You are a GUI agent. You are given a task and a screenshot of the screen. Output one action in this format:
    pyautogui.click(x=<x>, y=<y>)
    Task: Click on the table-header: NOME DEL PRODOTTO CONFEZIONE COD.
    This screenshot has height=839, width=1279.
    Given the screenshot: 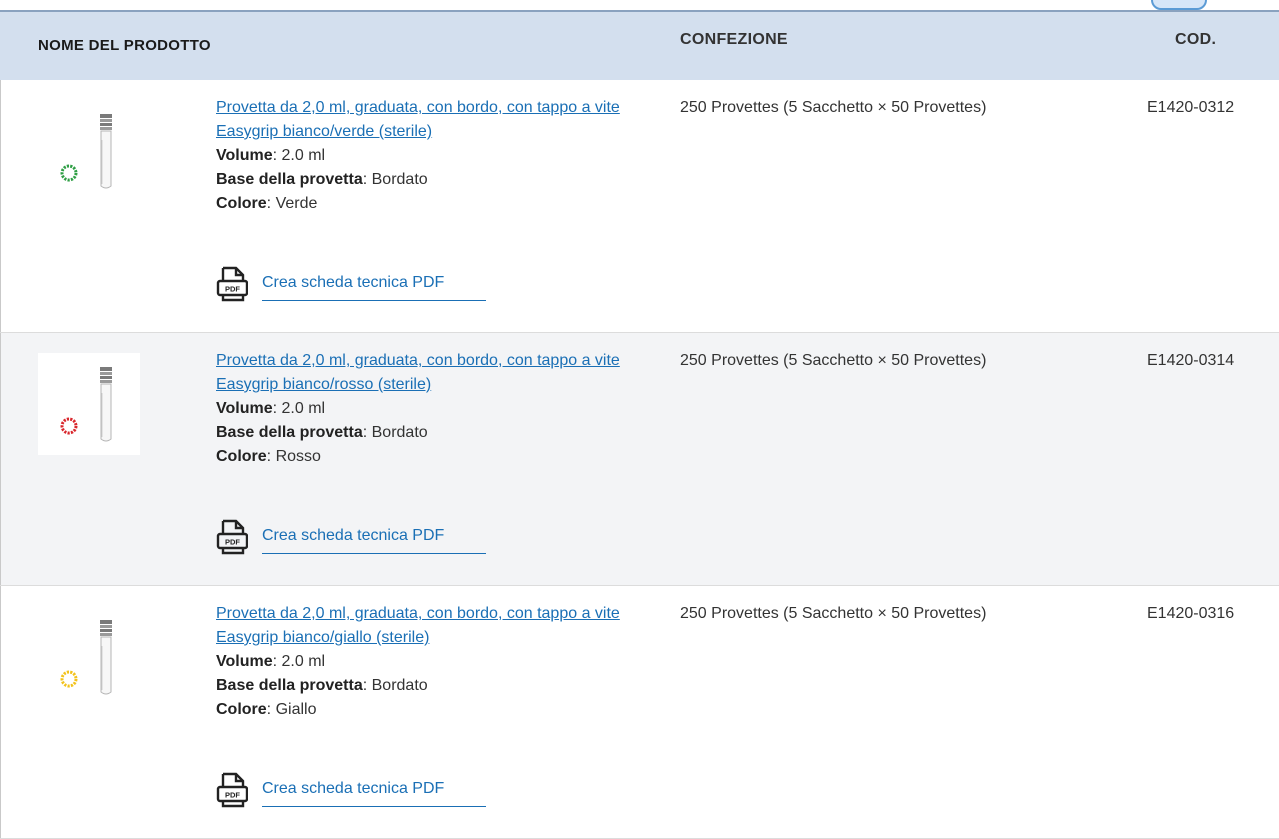 What is the action you would take?
    pyautogui.click(x=639, y=45)
    